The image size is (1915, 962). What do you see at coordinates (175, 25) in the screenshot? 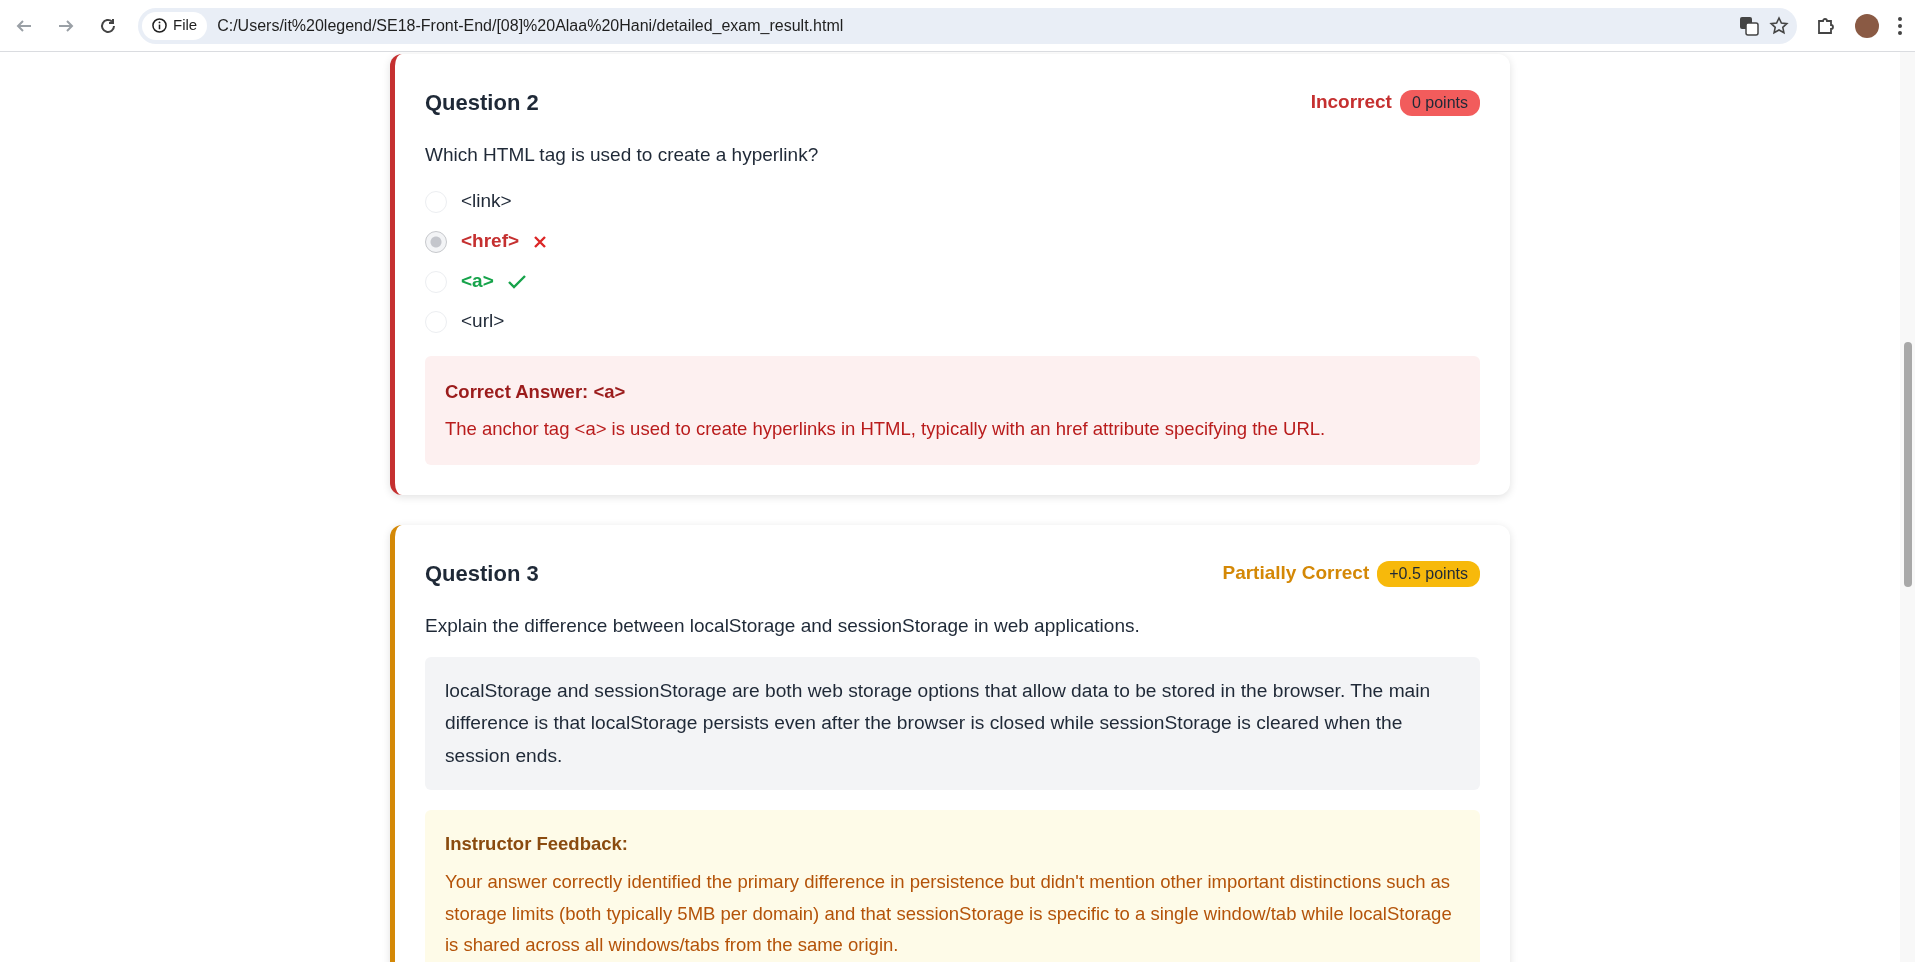
I see `site-info-chip: File` at bounding box center [175, 25].